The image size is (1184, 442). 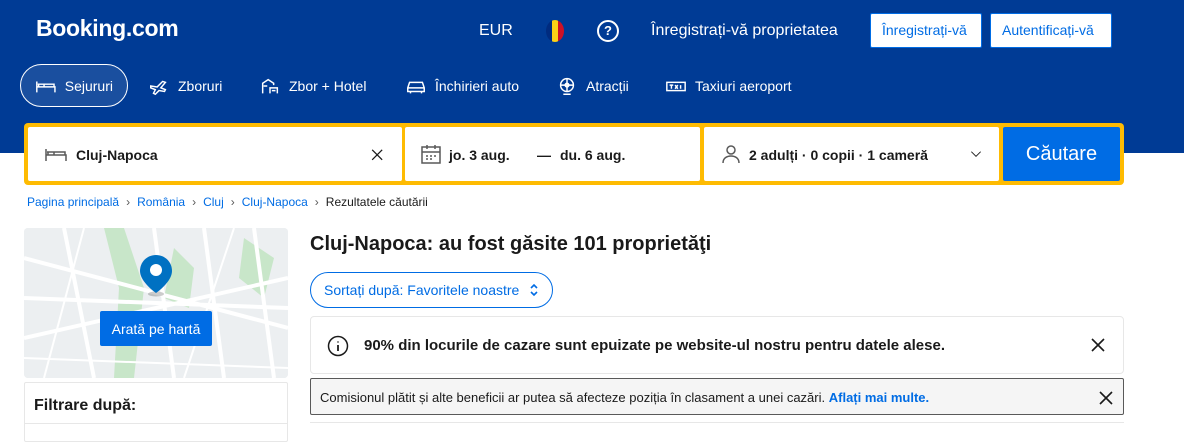 I want to click on tab-flights: Zboruri, so click(x=185, y=85).